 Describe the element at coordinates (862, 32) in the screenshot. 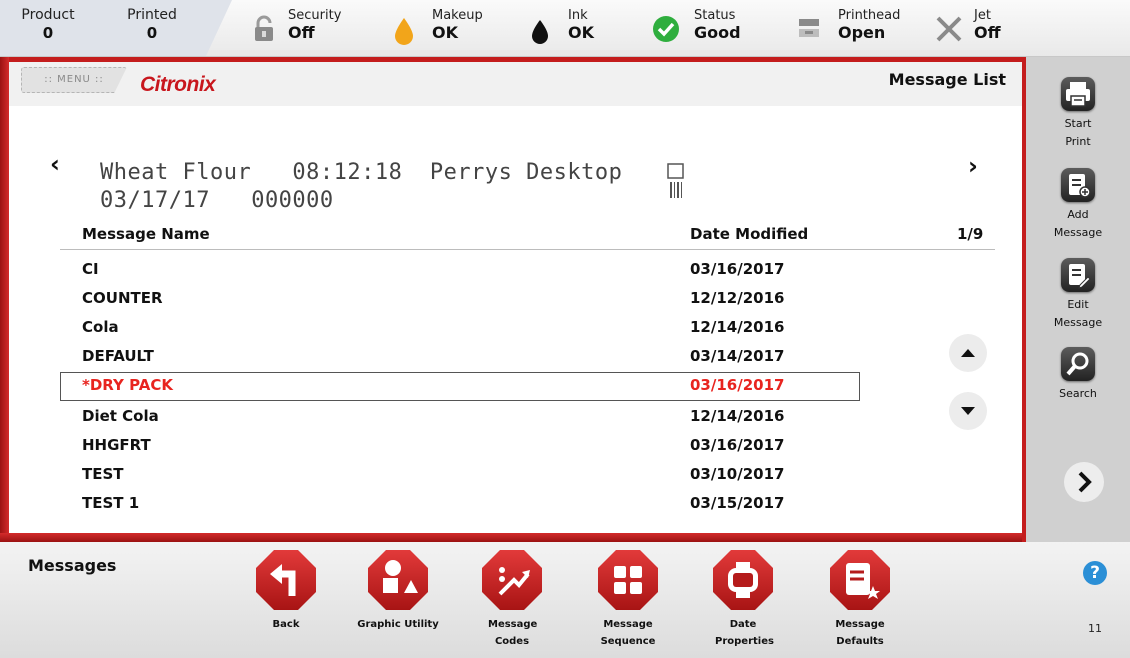

I see `printhead-value: Open` at that location.